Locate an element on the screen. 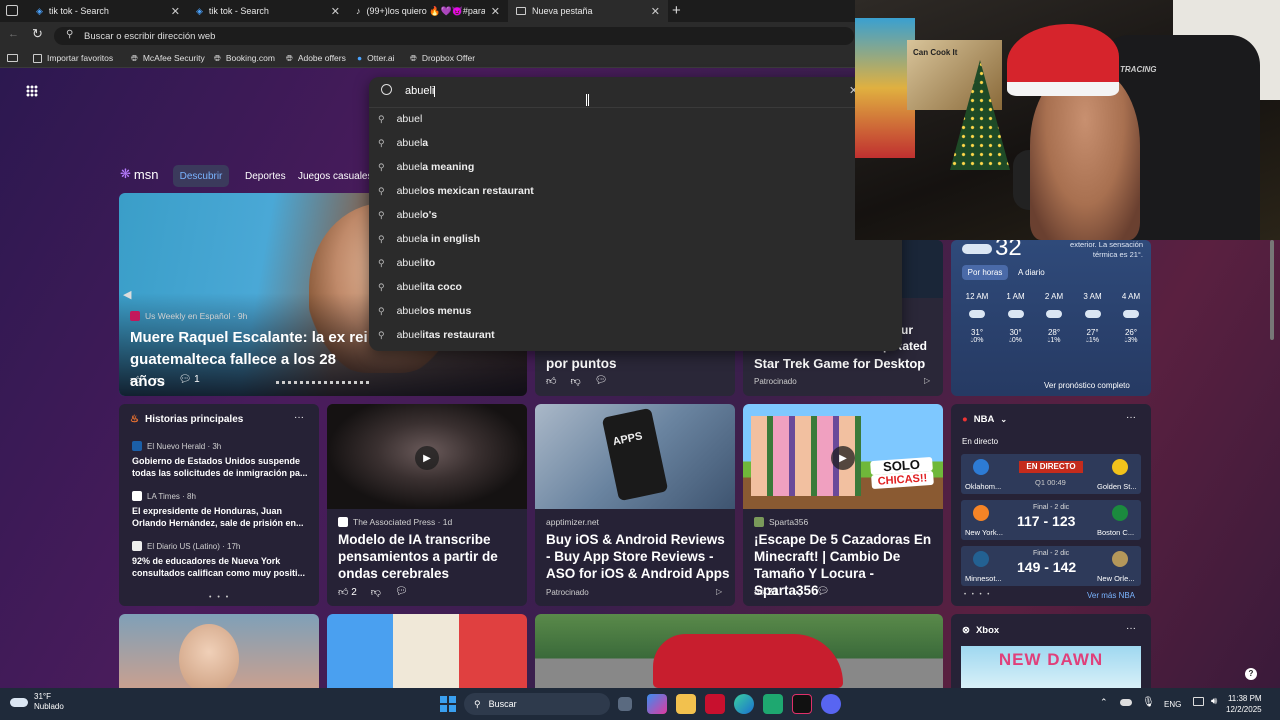 The width and height of the screenshot is (1280, 720). xbox-header: ⊗ Xbox is located at coordinates (980, 630).